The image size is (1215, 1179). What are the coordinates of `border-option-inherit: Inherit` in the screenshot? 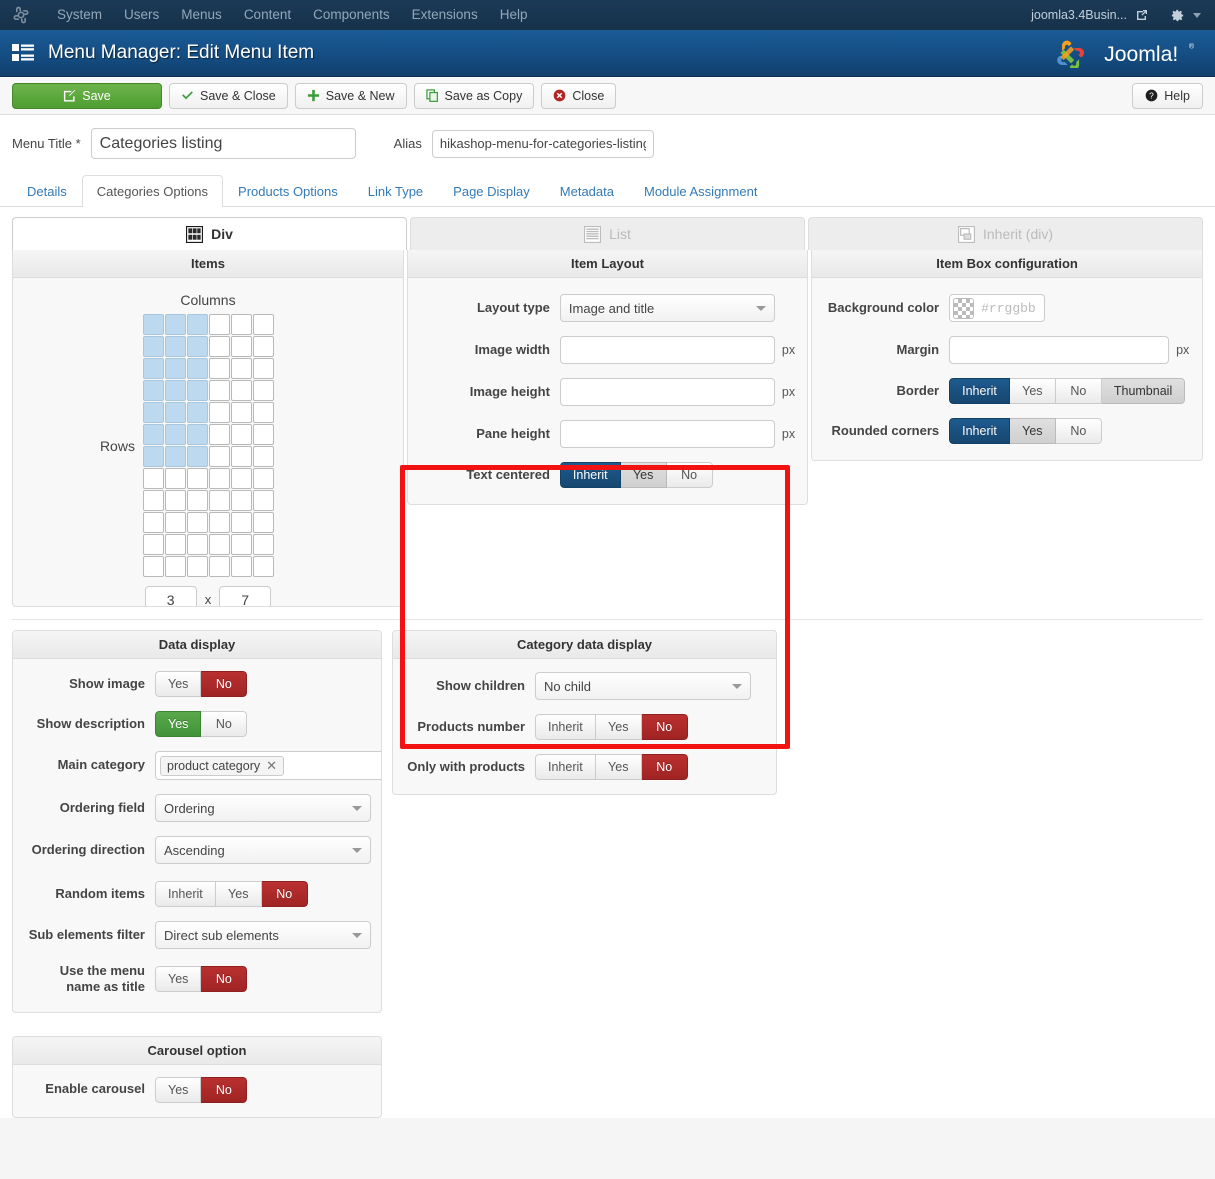 It's located at (979, 391).